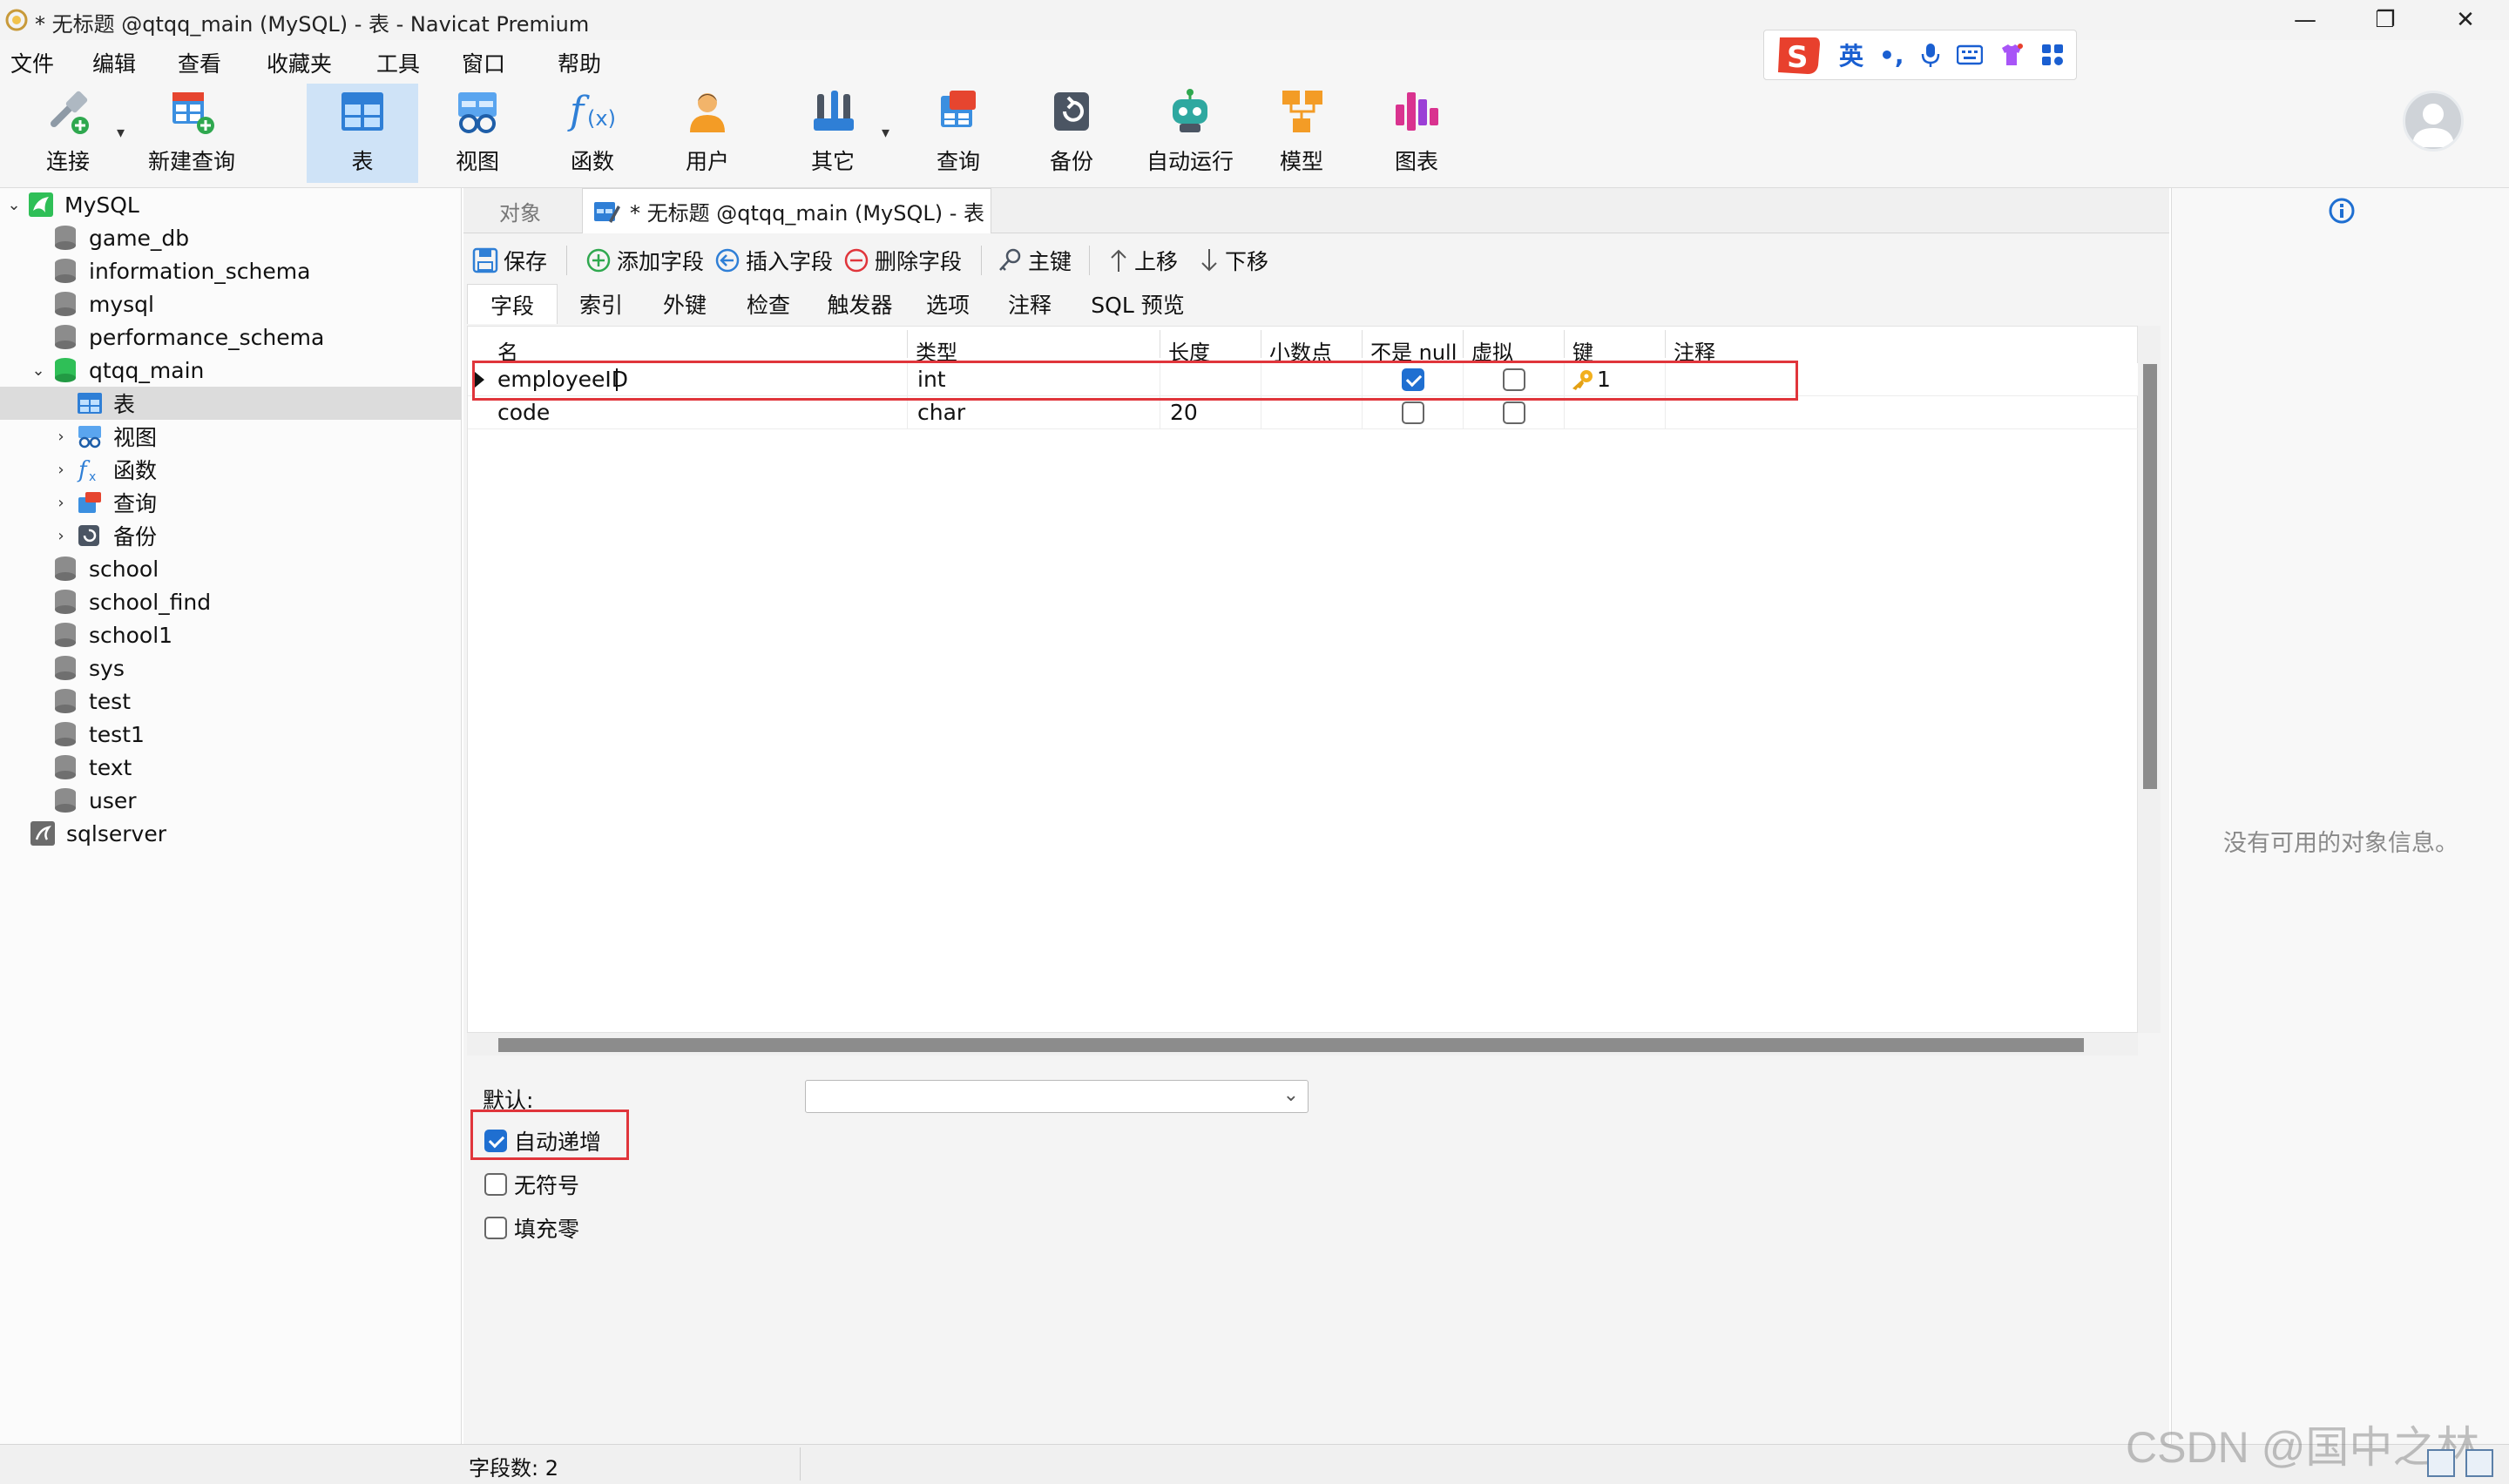 This screenshot has width=2509, height=1484. What do you see at coordinates (2011, 55) in the screenshot?
I see `skin-shirt-icon` at bounding box center [2011, 55].